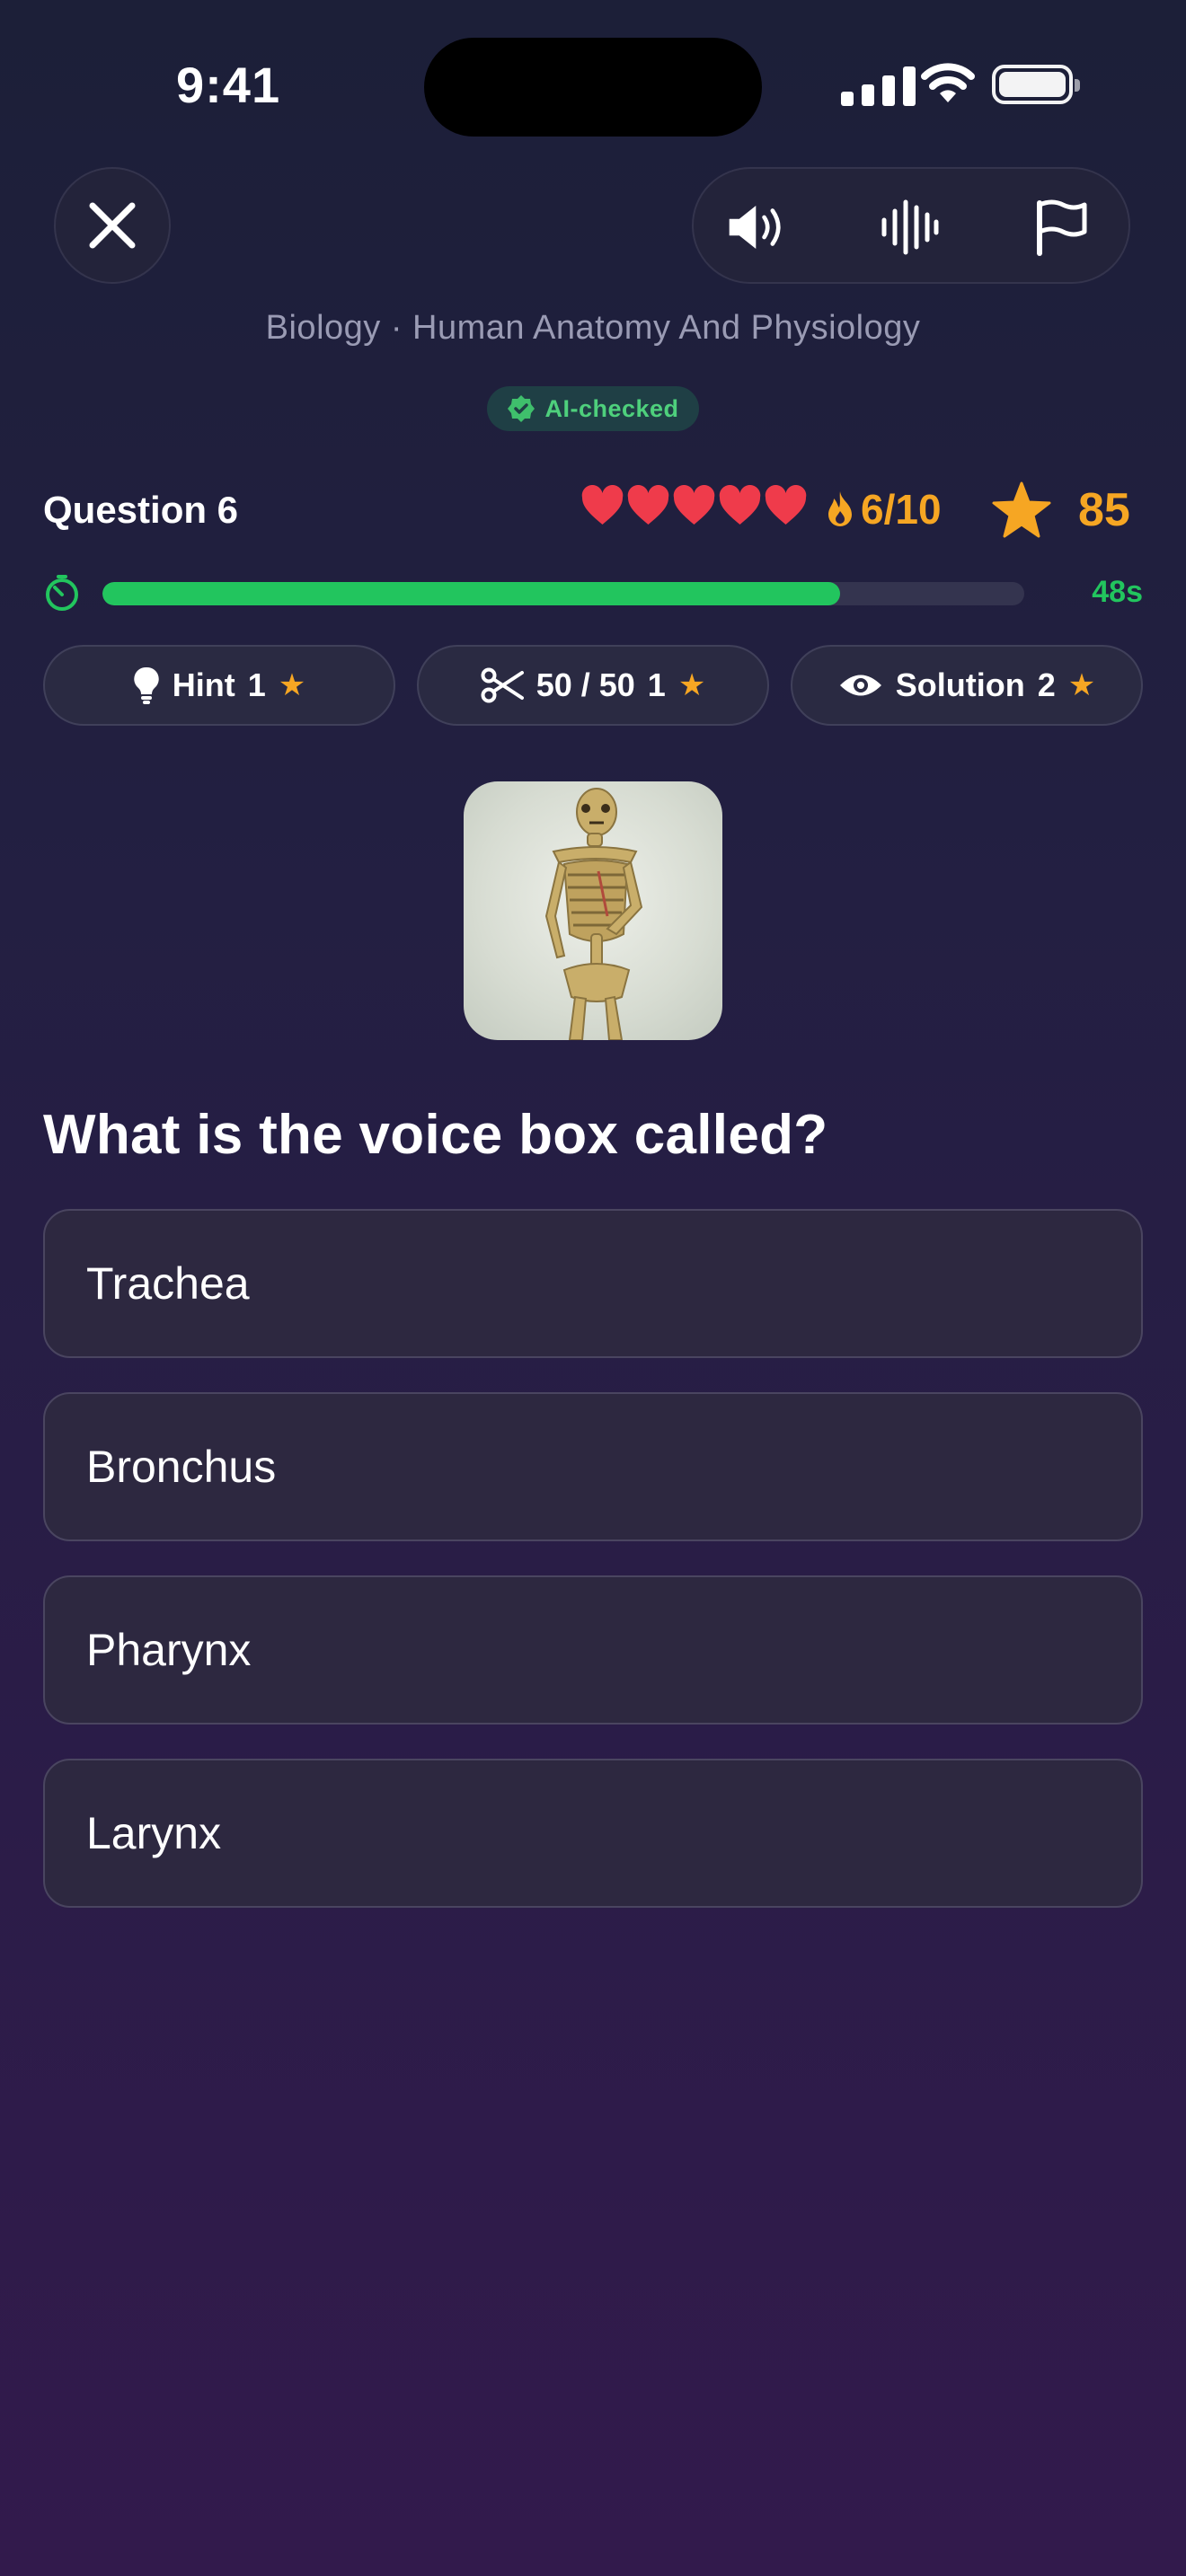 The image size is (1186, 2576). What do you see at coordinates (1081, 685) in the screenshot?
I see `solution-star-icon: ★` at bounding box center [1081, 685].